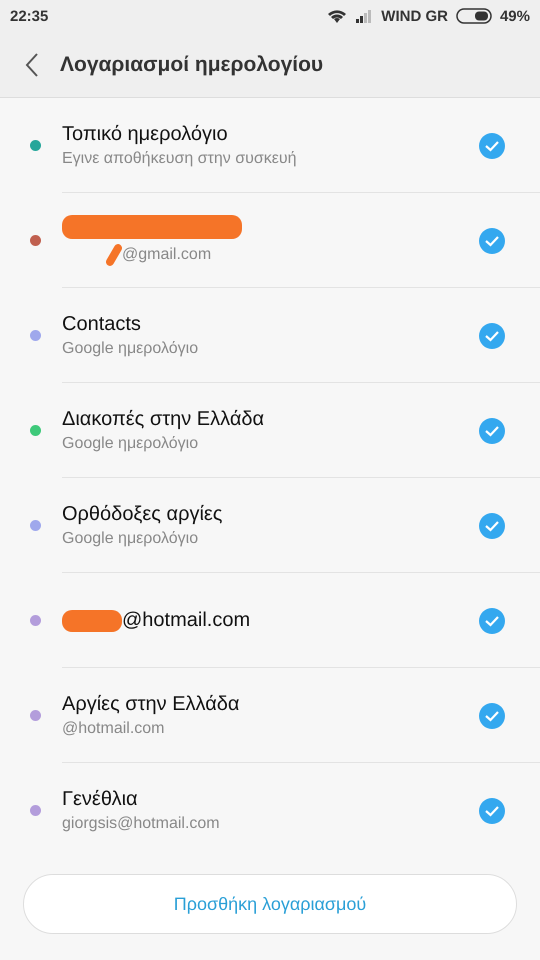 The image size is (540, 960). Describe the element at coordinates (474, 16) in the screenshot. I see `battery-icon` at that location.